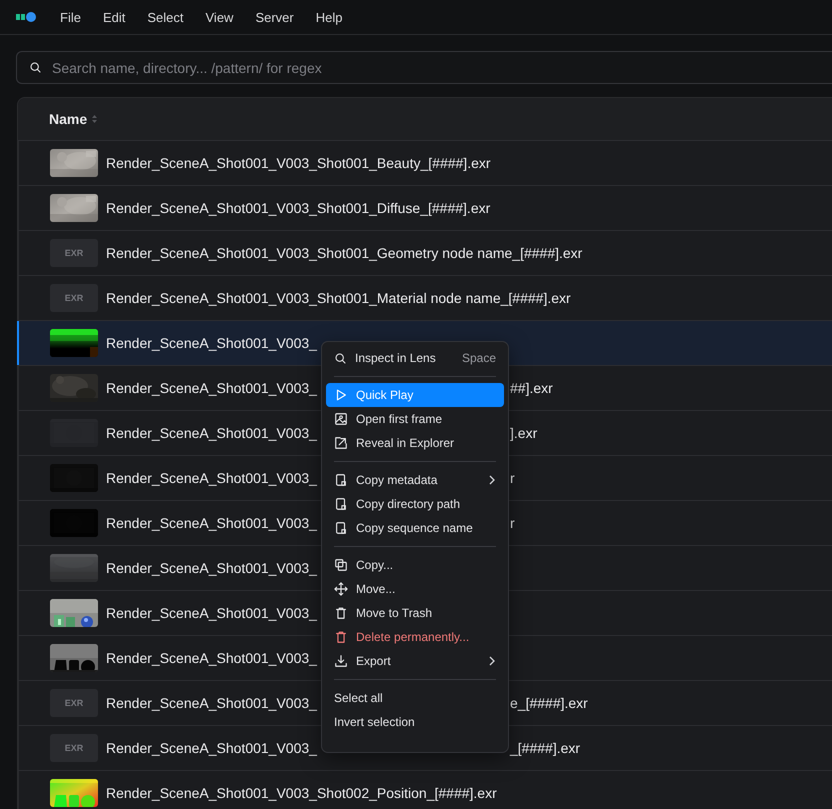  I want to click on menu-label: Invert selection, so click(375, 722).